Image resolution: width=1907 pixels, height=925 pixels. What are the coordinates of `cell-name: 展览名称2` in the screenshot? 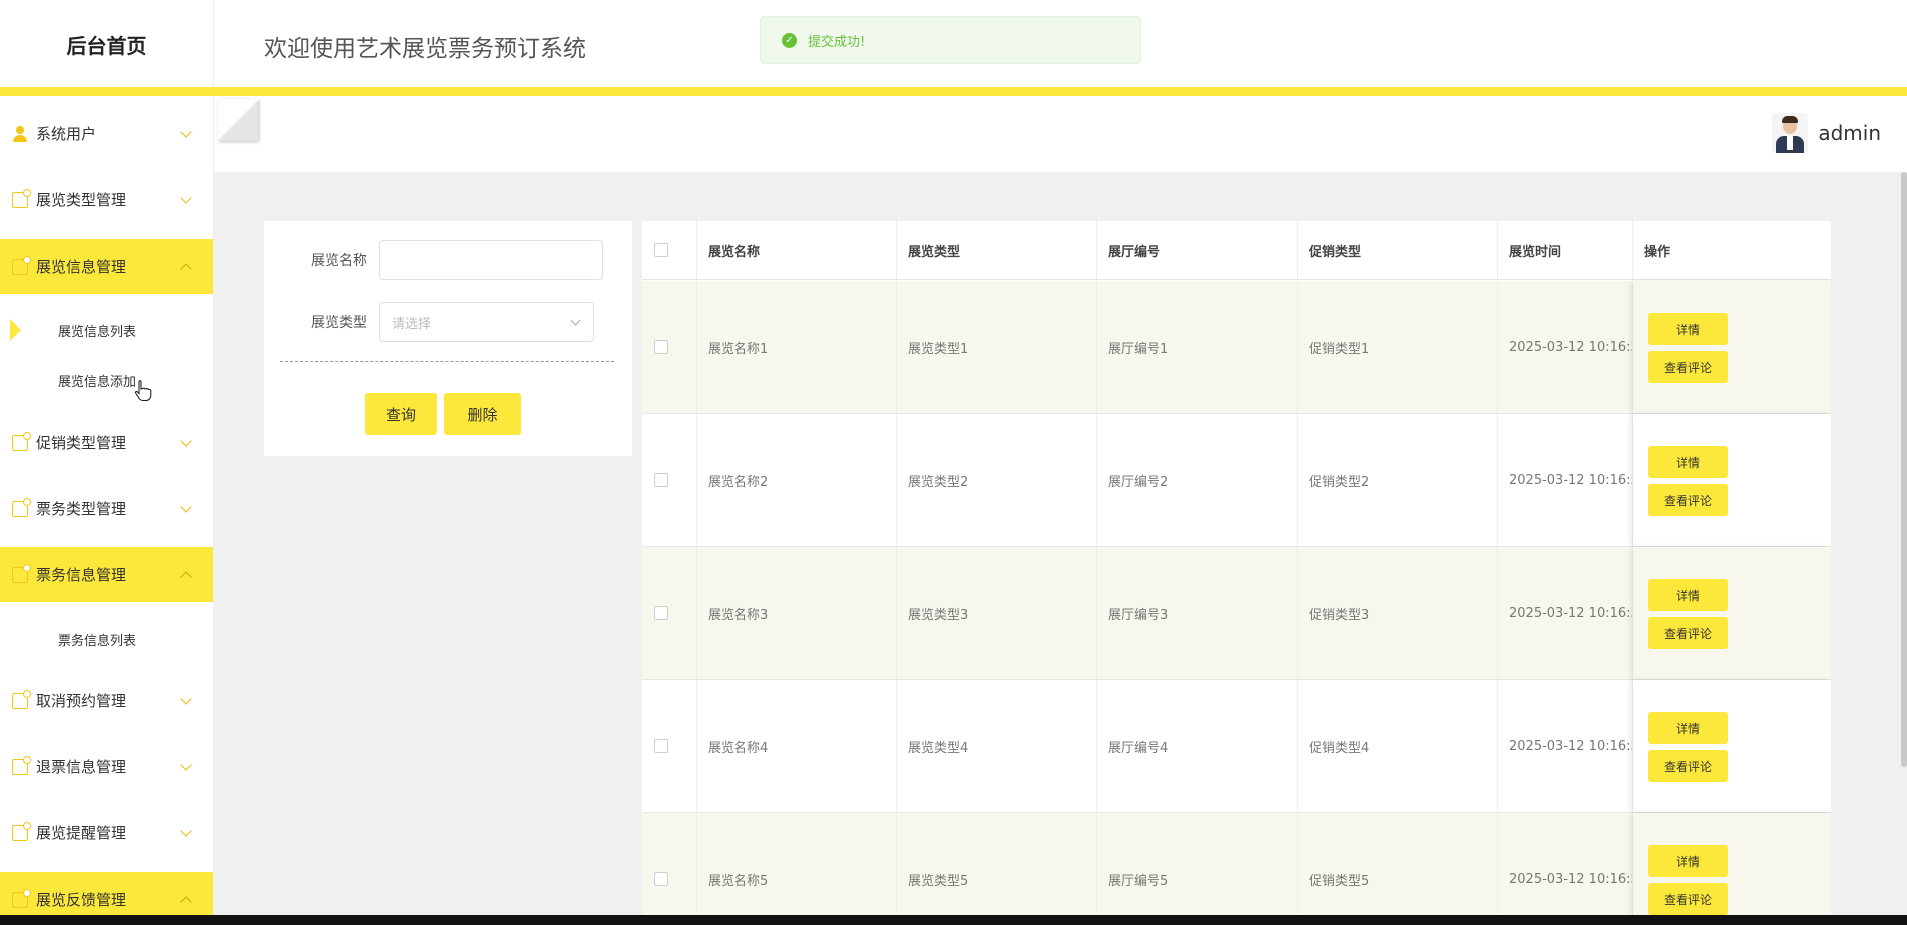 It's located at (797, 480).